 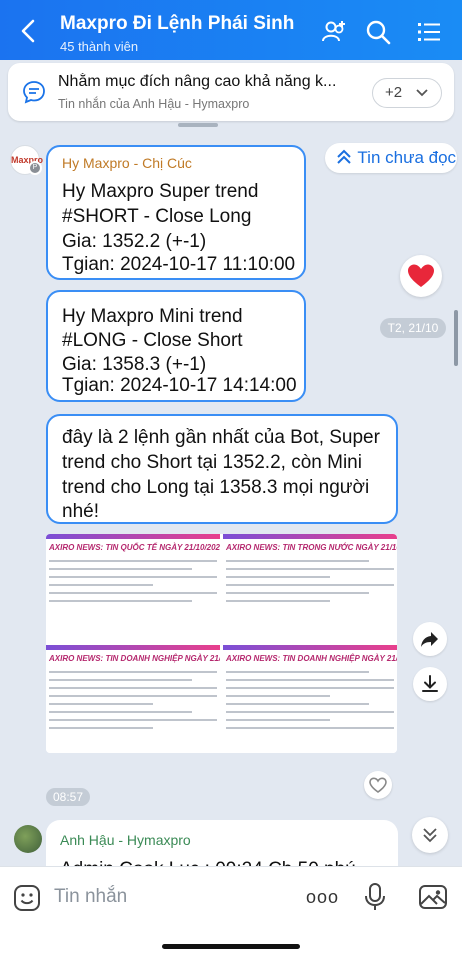 What do you see at coordinates (80, 511) in the screenshot?
I see `message-line: nhé!` at bounding box center [80, 511].